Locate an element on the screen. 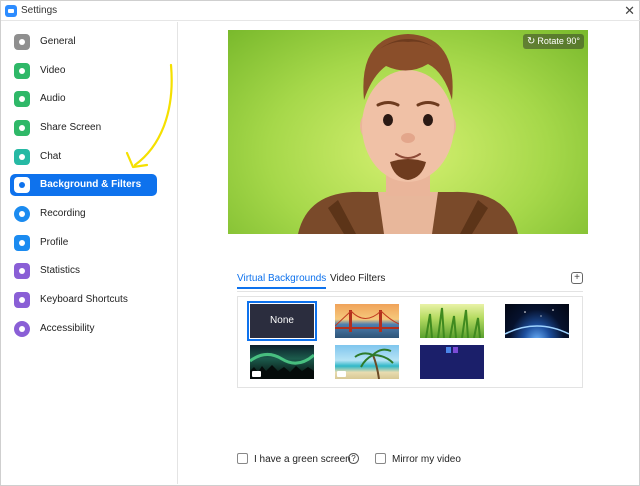  background-aurora-borealis is located at coordinates (282, 362).